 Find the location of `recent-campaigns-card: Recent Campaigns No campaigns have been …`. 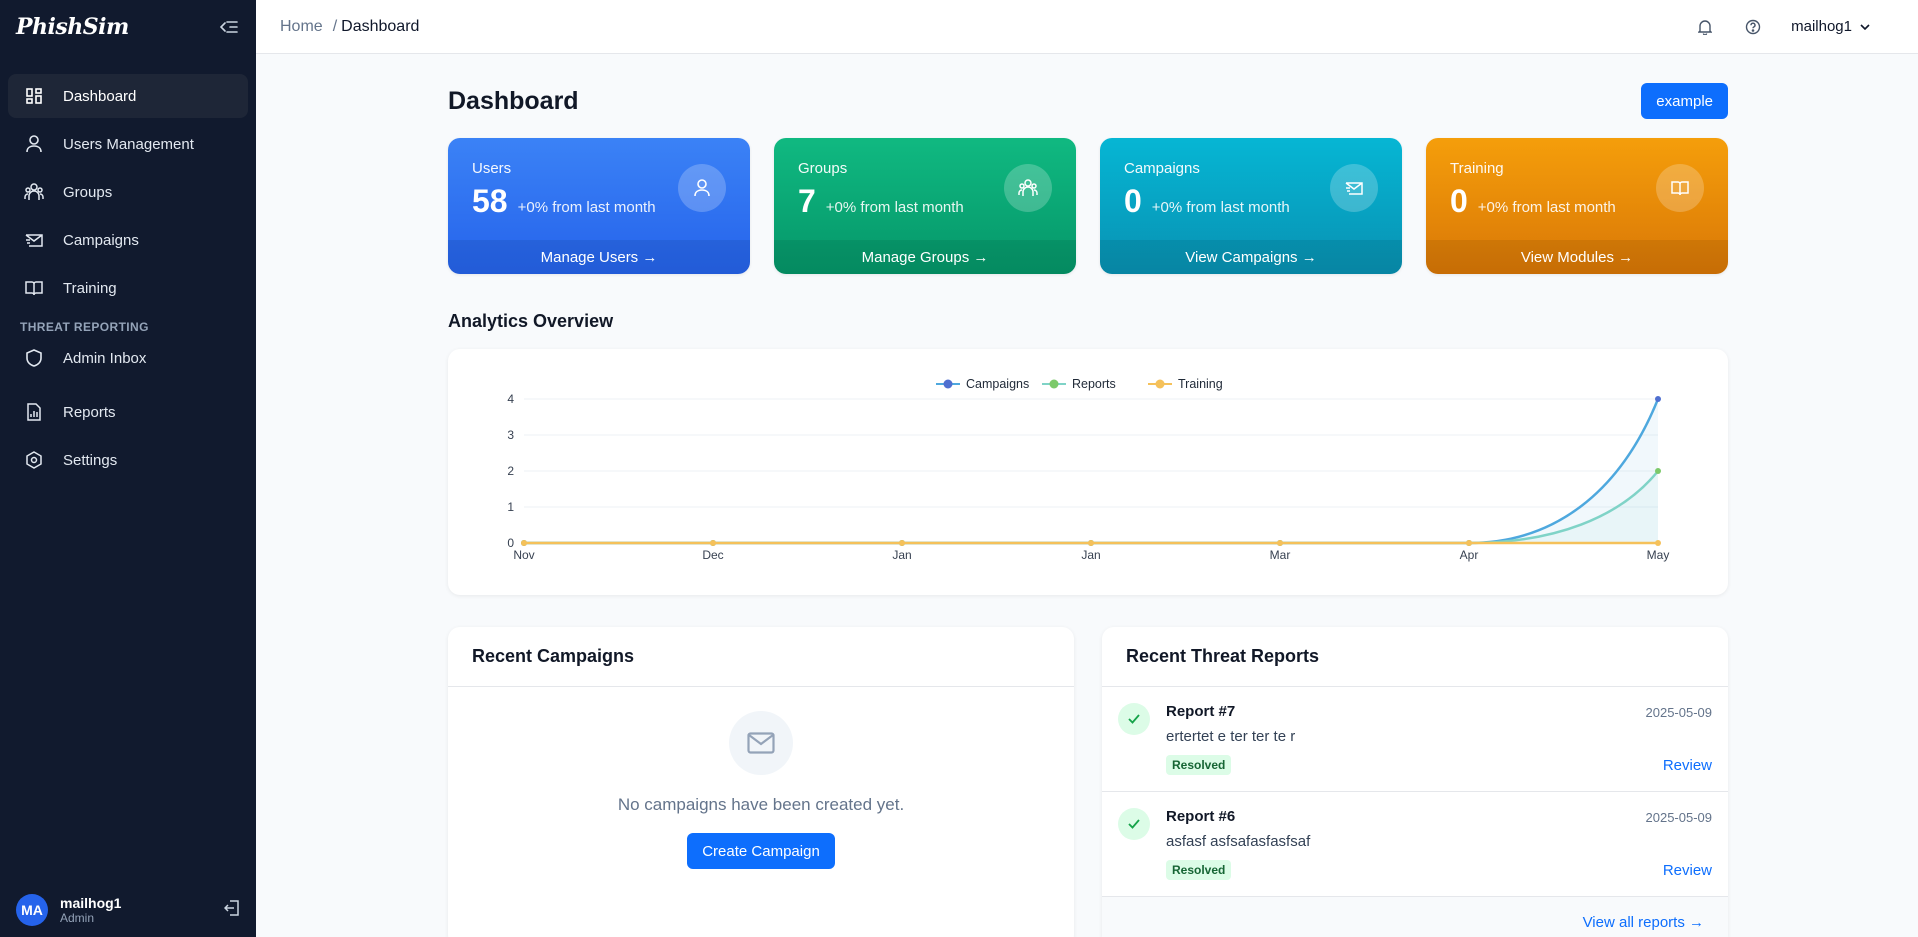

recent-campaigns-card: Recent Campaigns No campaigns have been … is located at coordinates (761, 782).